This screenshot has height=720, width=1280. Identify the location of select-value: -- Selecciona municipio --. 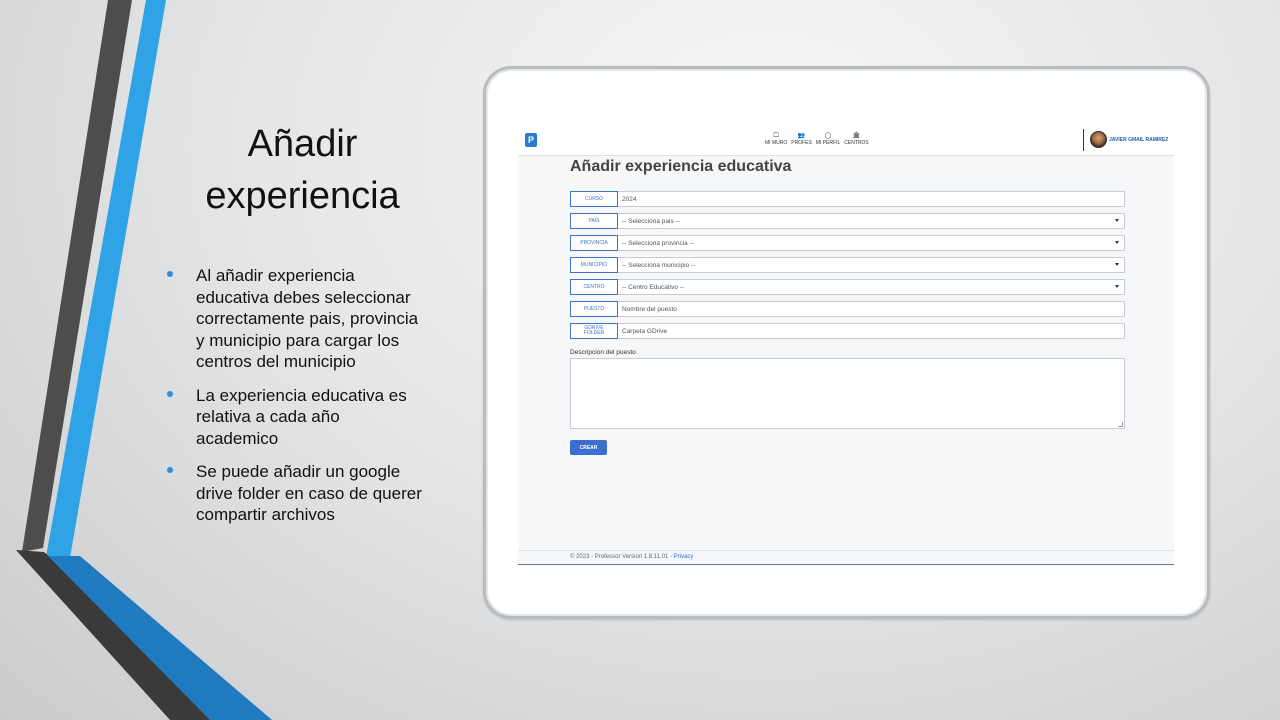
(659, 265).